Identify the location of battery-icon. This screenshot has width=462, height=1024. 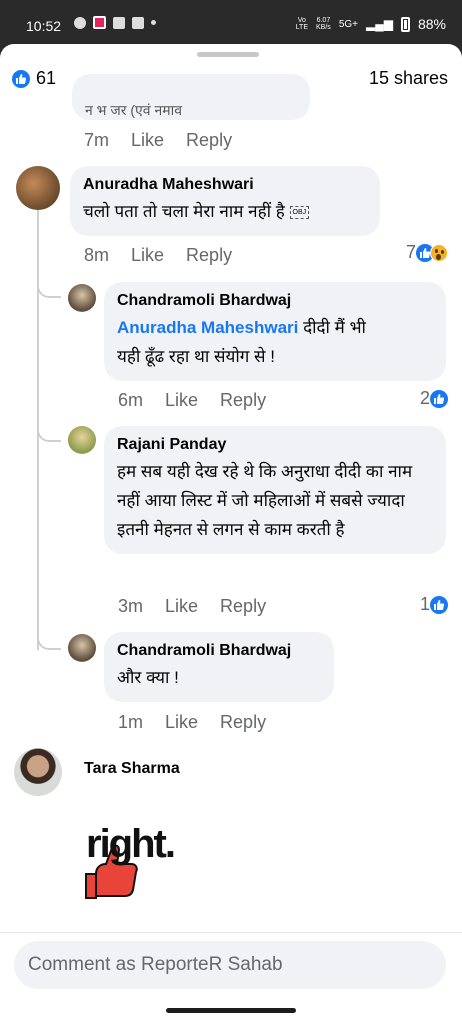
(405, 24).